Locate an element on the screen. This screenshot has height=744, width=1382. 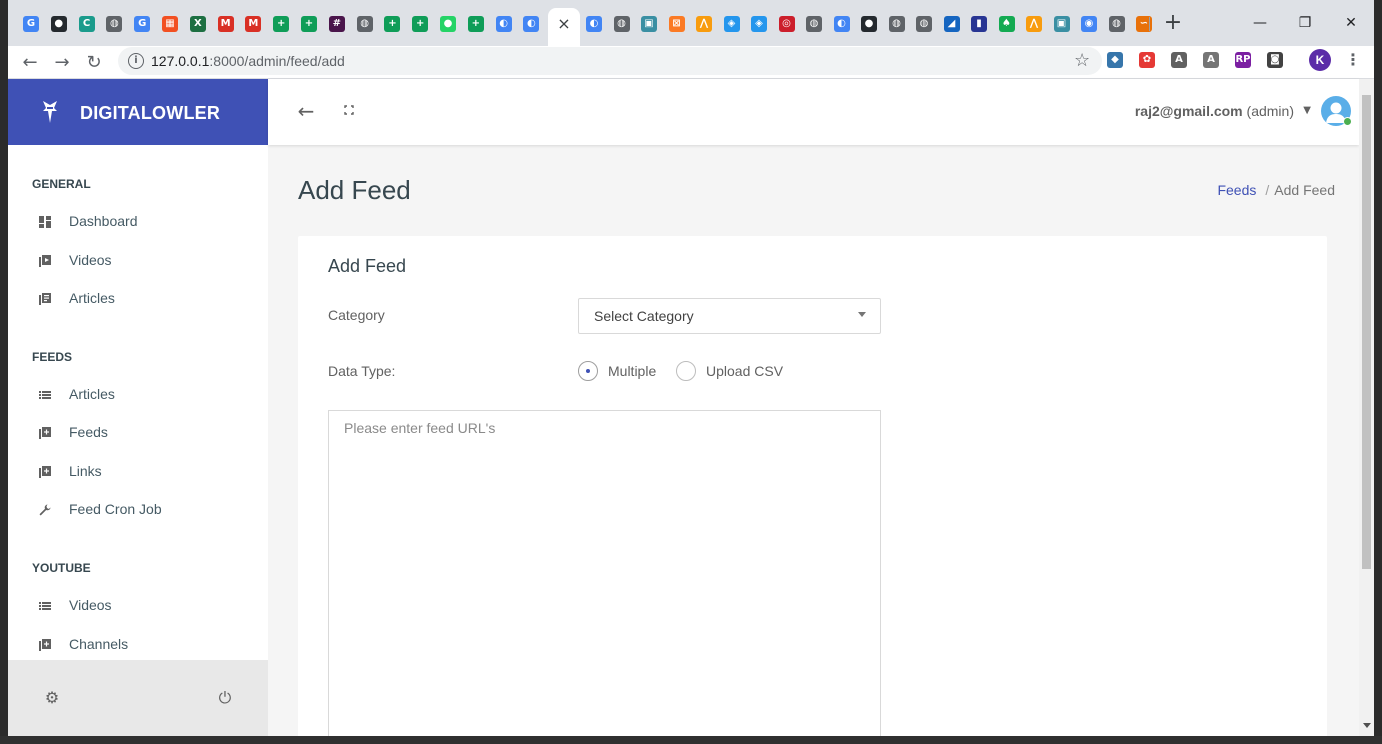
close-tab-icon: × is located at coordinates (564, 24).